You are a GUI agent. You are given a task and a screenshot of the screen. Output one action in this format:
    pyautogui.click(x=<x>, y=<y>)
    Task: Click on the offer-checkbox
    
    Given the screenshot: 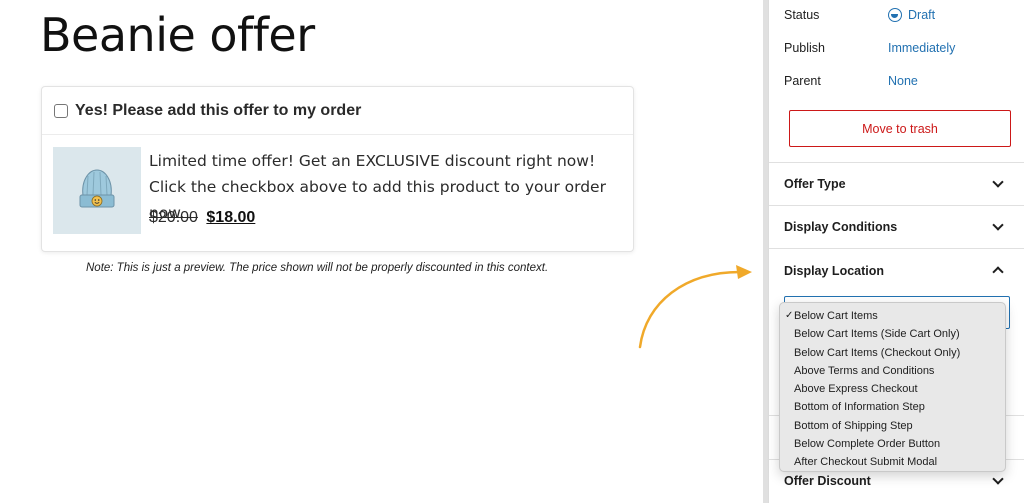 What is the action you would take?
    pyautogui.click(x=61, y=110)
    